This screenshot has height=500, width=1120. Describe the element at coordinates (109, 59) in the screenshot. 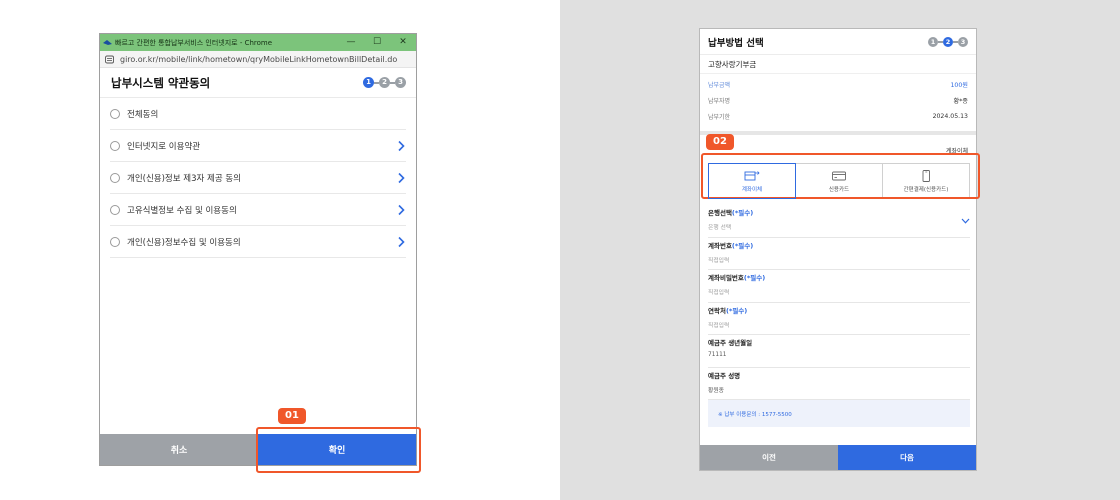

I see `site-info-icon` at that location.